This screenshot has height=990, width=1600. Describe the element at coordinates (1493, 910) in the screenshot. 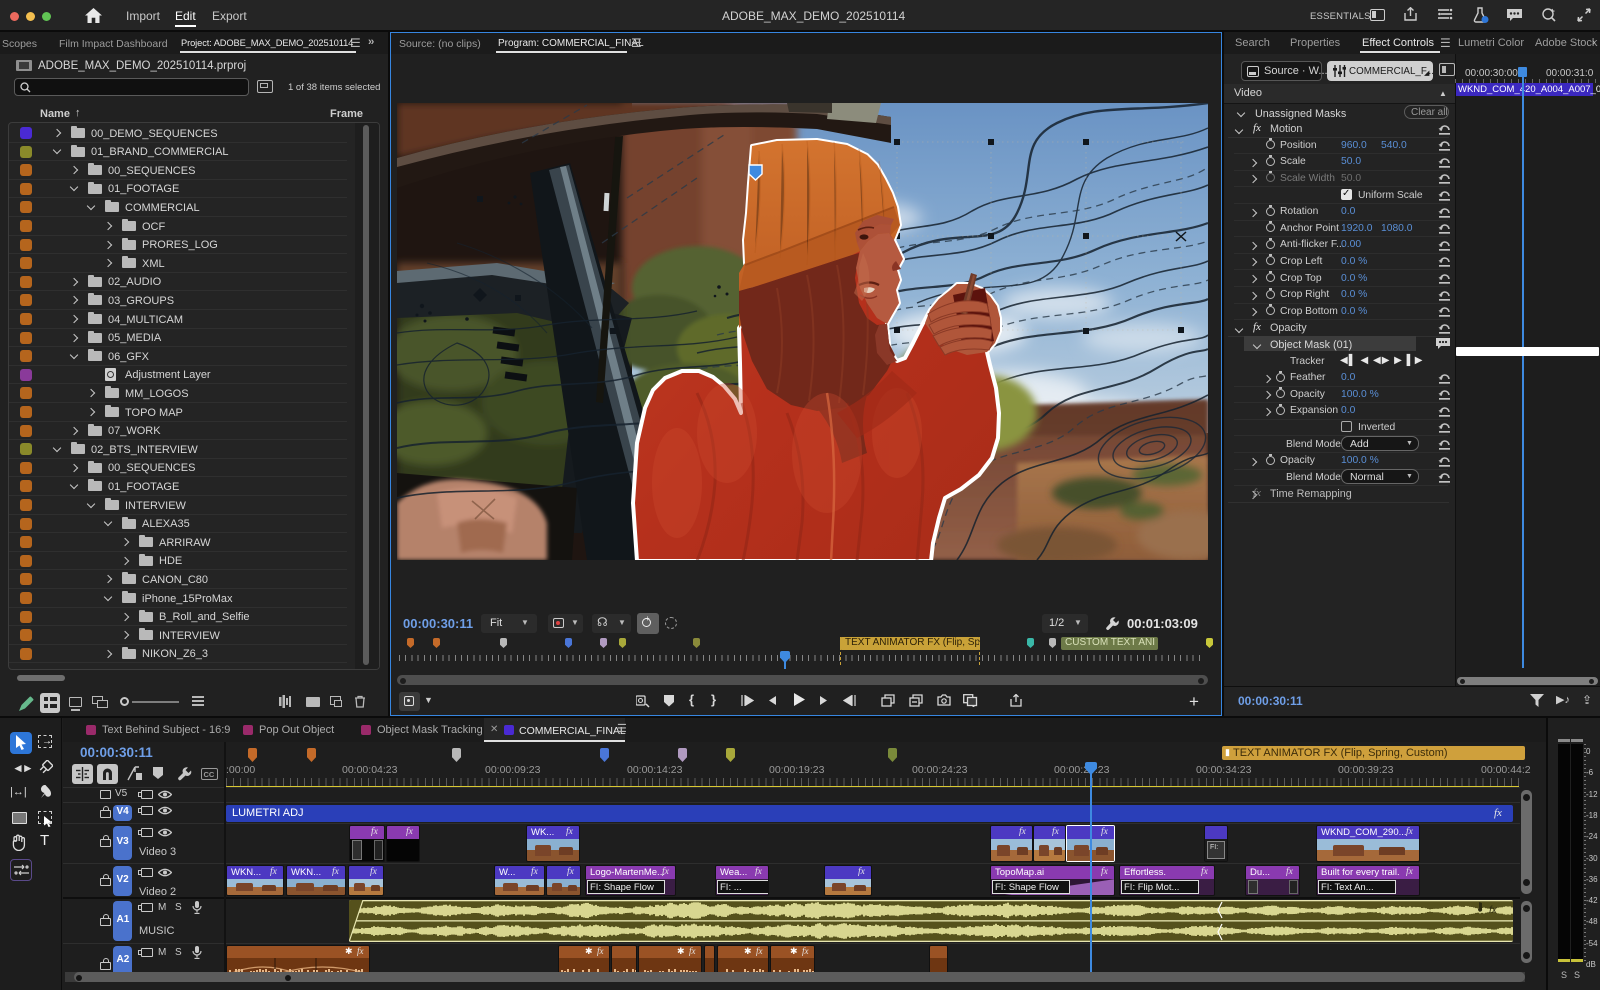

I see `svg-text: fx` at that location.